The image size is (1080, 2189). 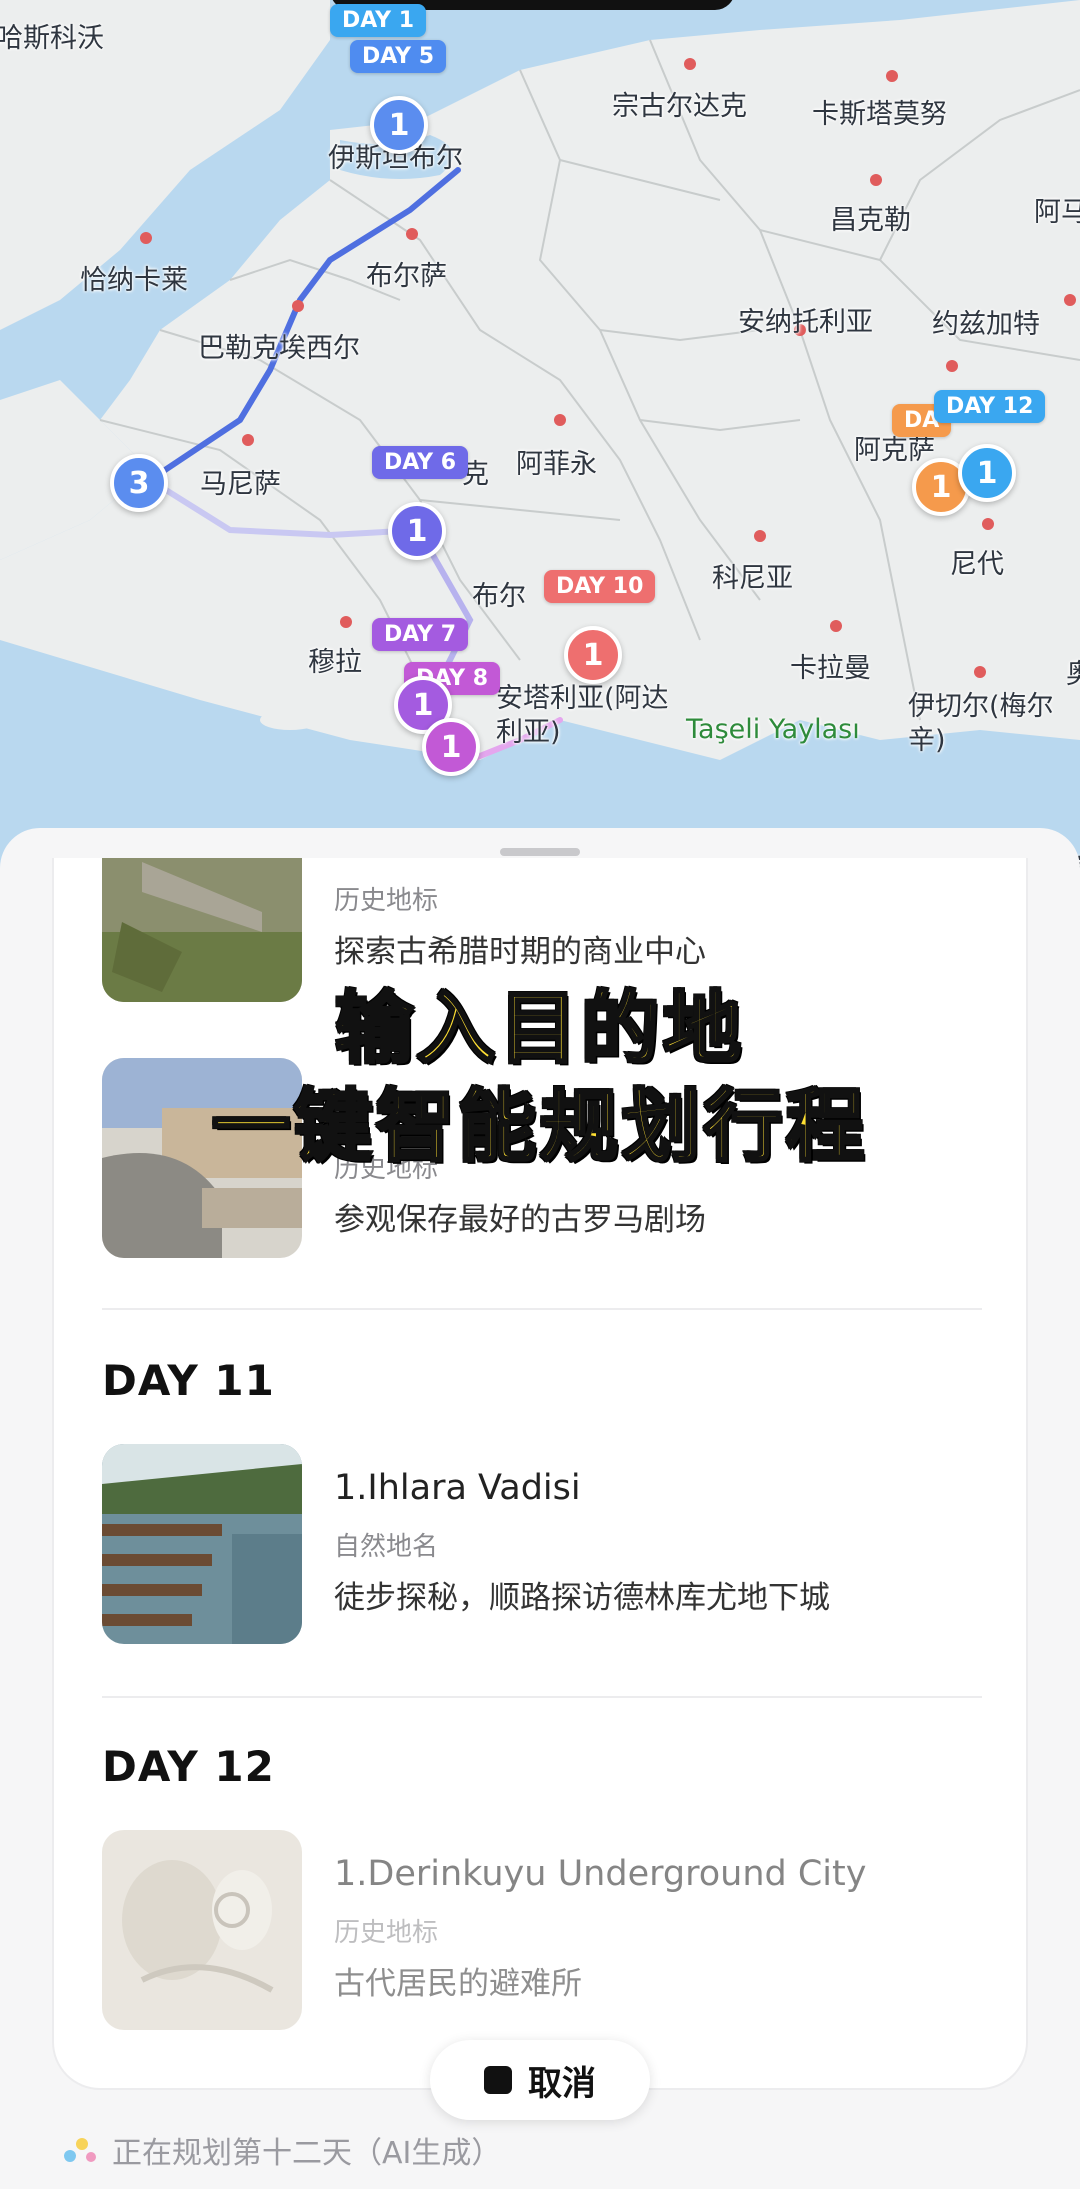 What do you see at coordinates (499, 596) in the screenshot?
I see `map-label-burdur: 布尔` at bounding box center [499, 596].